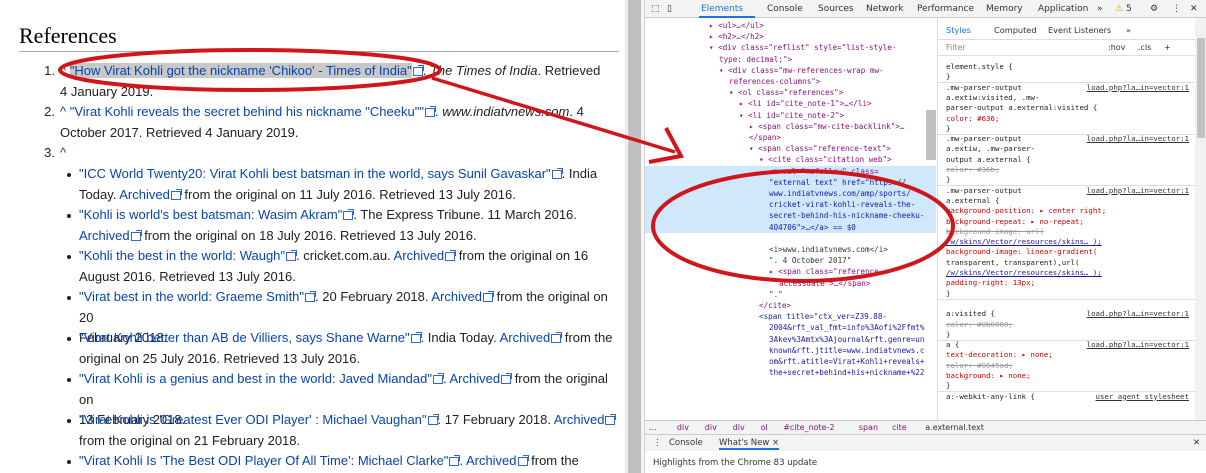  What do you see at coordinates (995, 232) in the screenshot?
I see `css-property-line: background-image: url(` at bounding box center [995, 232].